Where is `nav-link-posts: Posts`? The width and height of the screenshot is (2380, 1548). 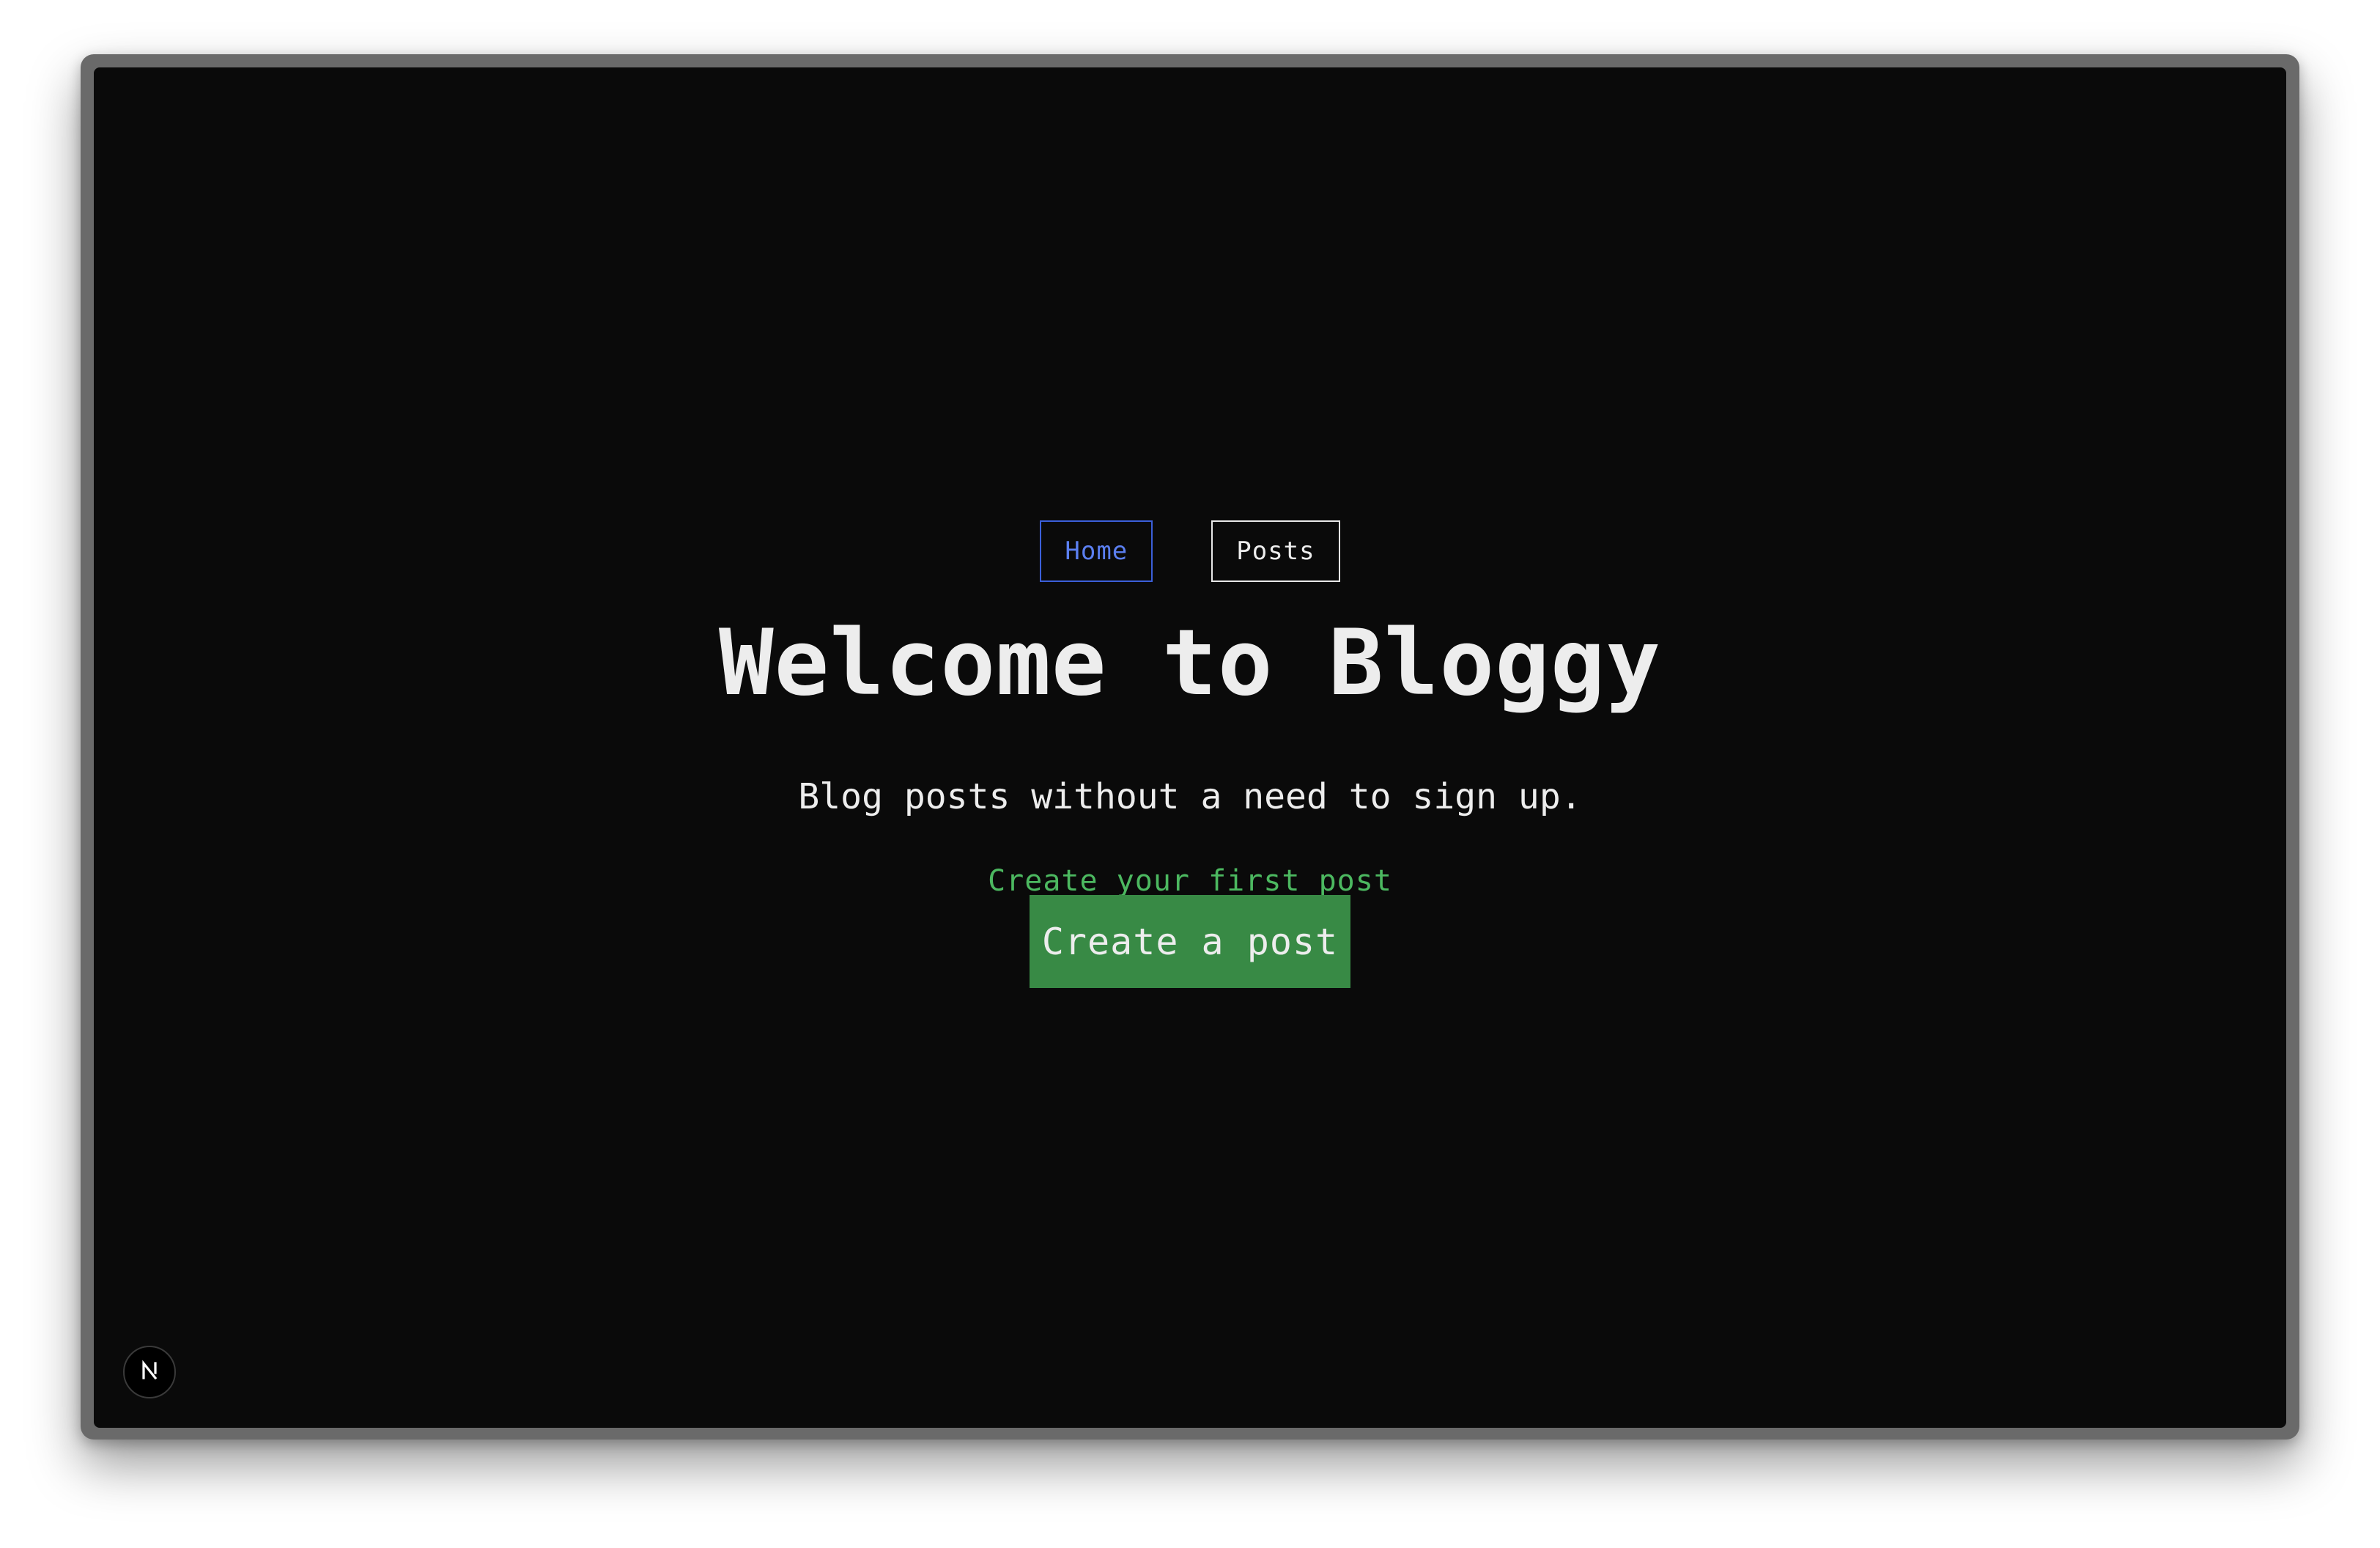
nav-link-posts: Posts is located at coordinates (1275, 551).